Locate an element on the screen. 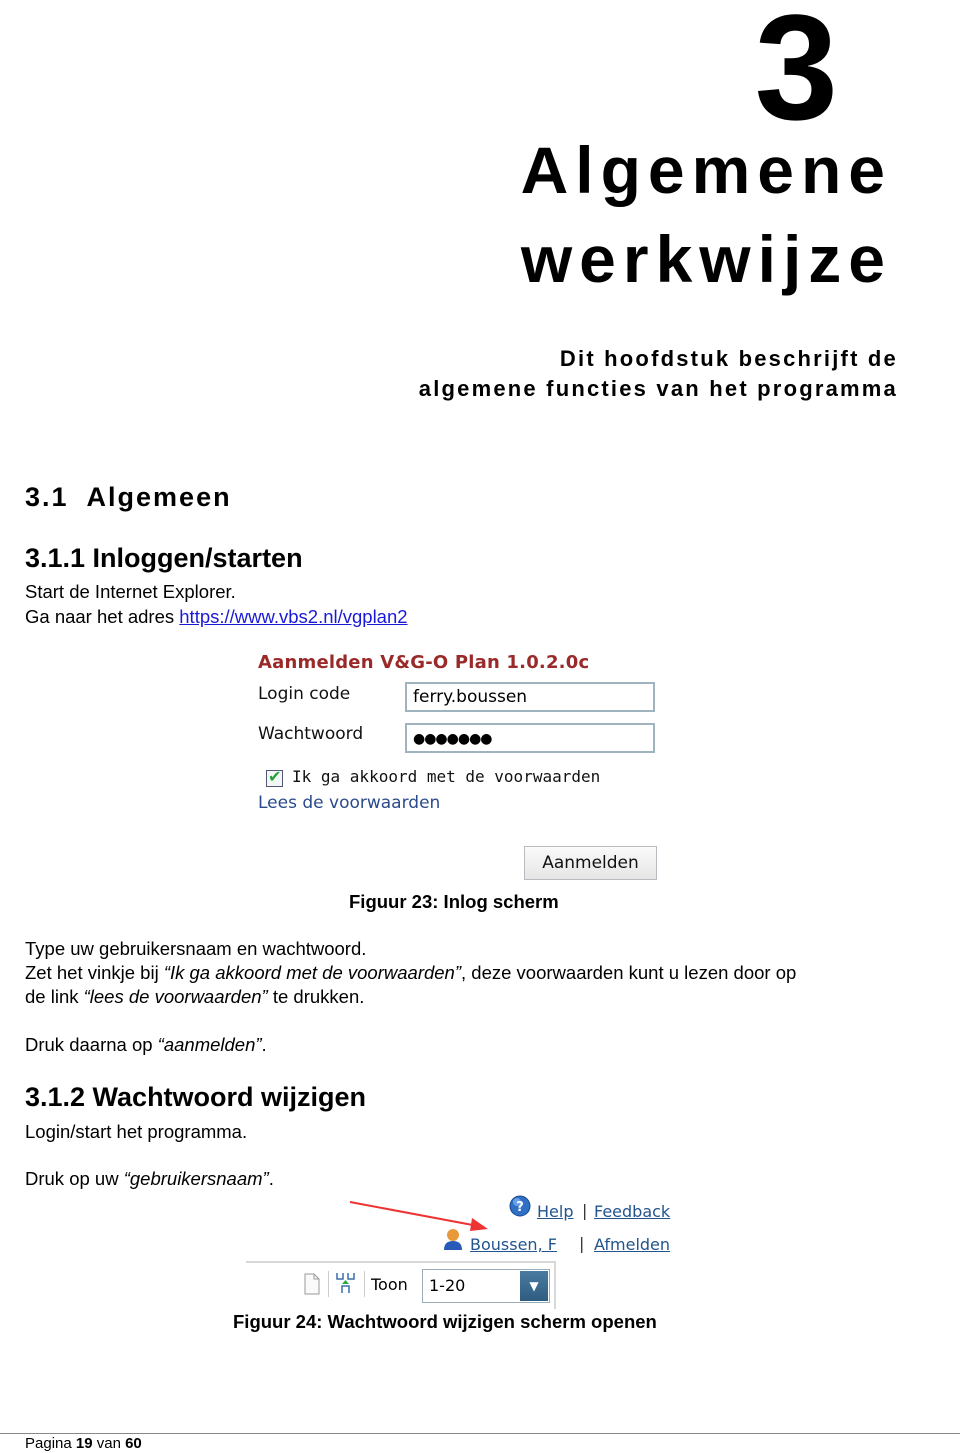 The width and height of the screenshot is (960, 1453). text: de link is located at coordinates (54, 996).